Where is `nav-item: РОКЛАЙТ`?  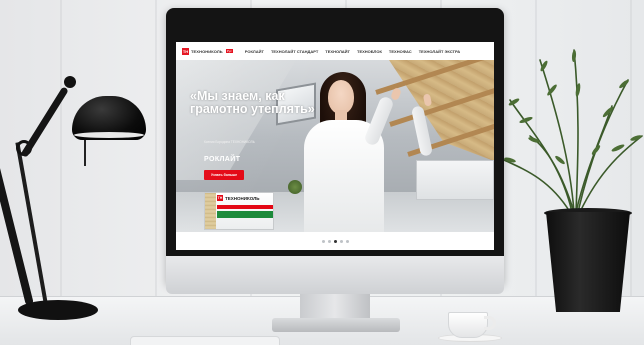
nav-item: РОКЛАЙТ is located at coordinates (254, 51).